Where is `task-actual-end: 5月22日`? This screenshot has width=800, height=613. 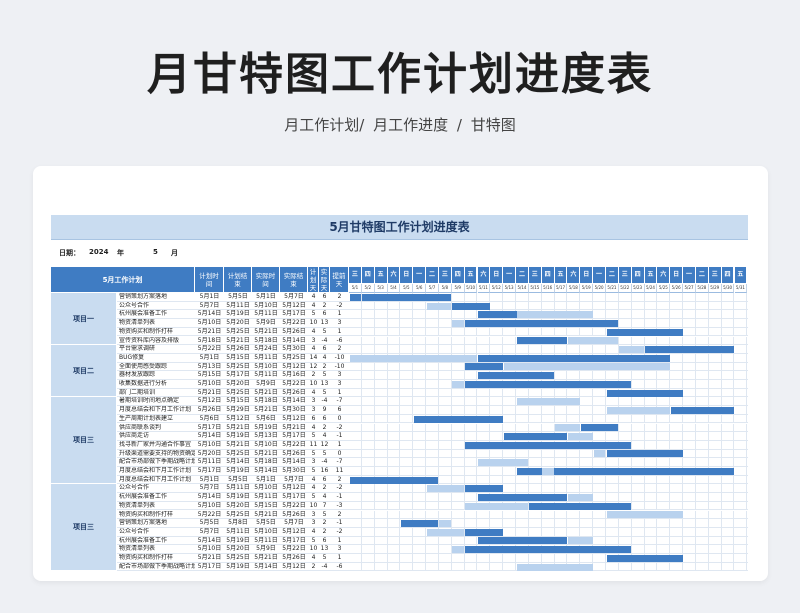
task-actual-end: 5月22日 is located at coordinates (294, 444).